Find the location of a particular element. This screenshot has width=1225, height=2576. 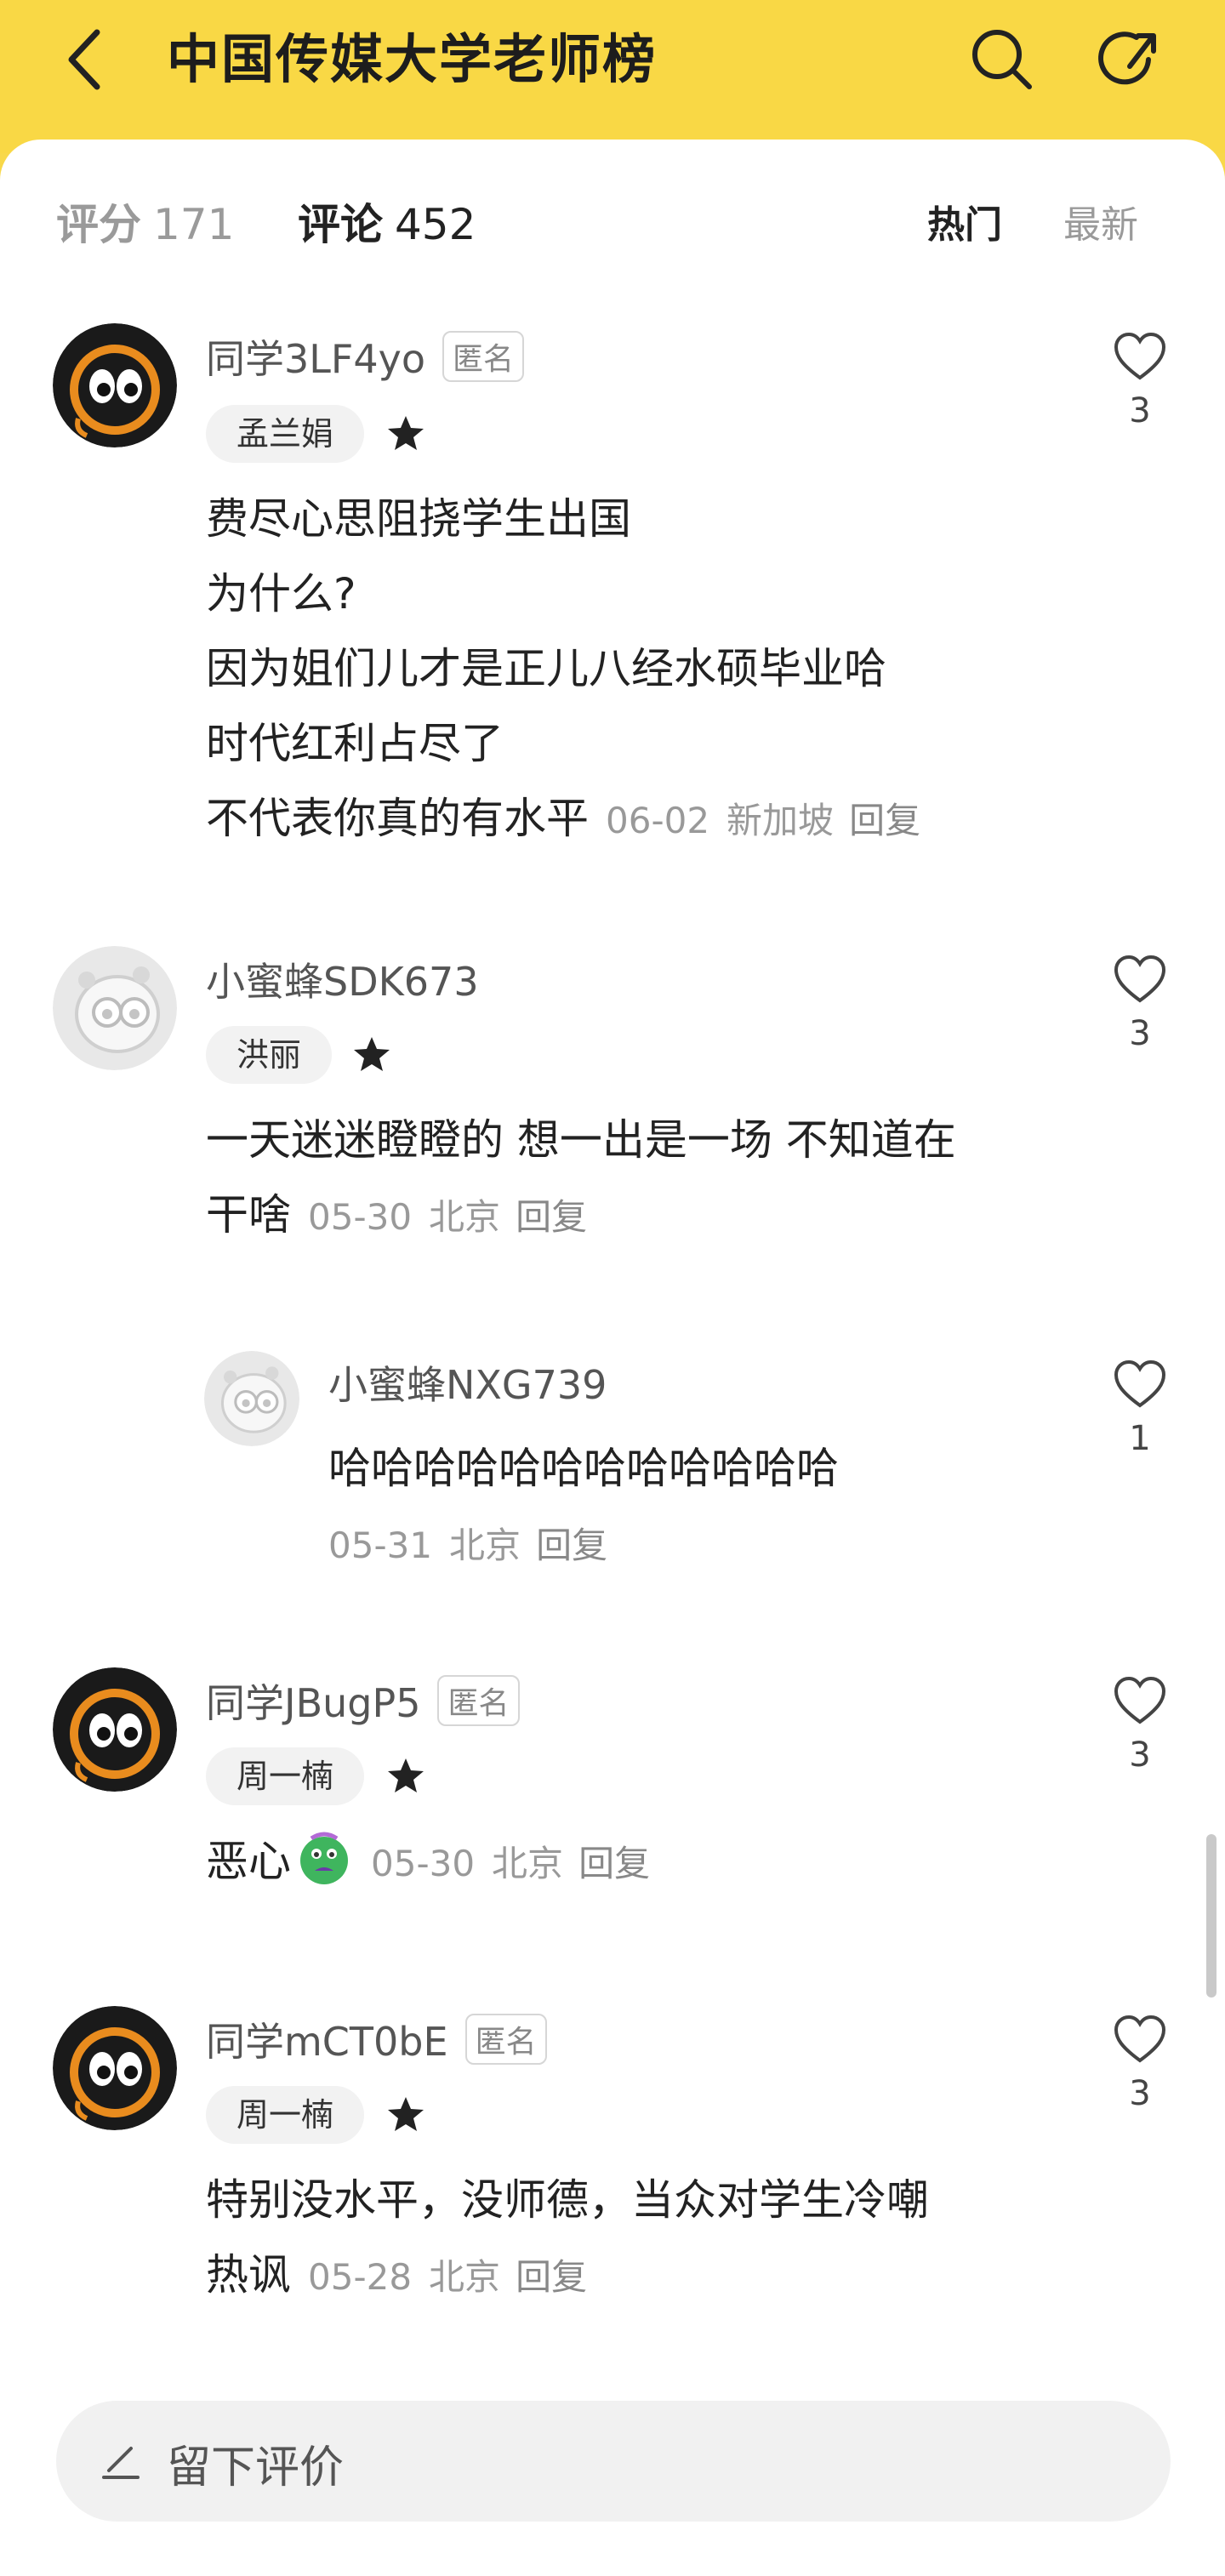

comment-line: 不代表你真的有水平 is located at coordinates (398, 818).